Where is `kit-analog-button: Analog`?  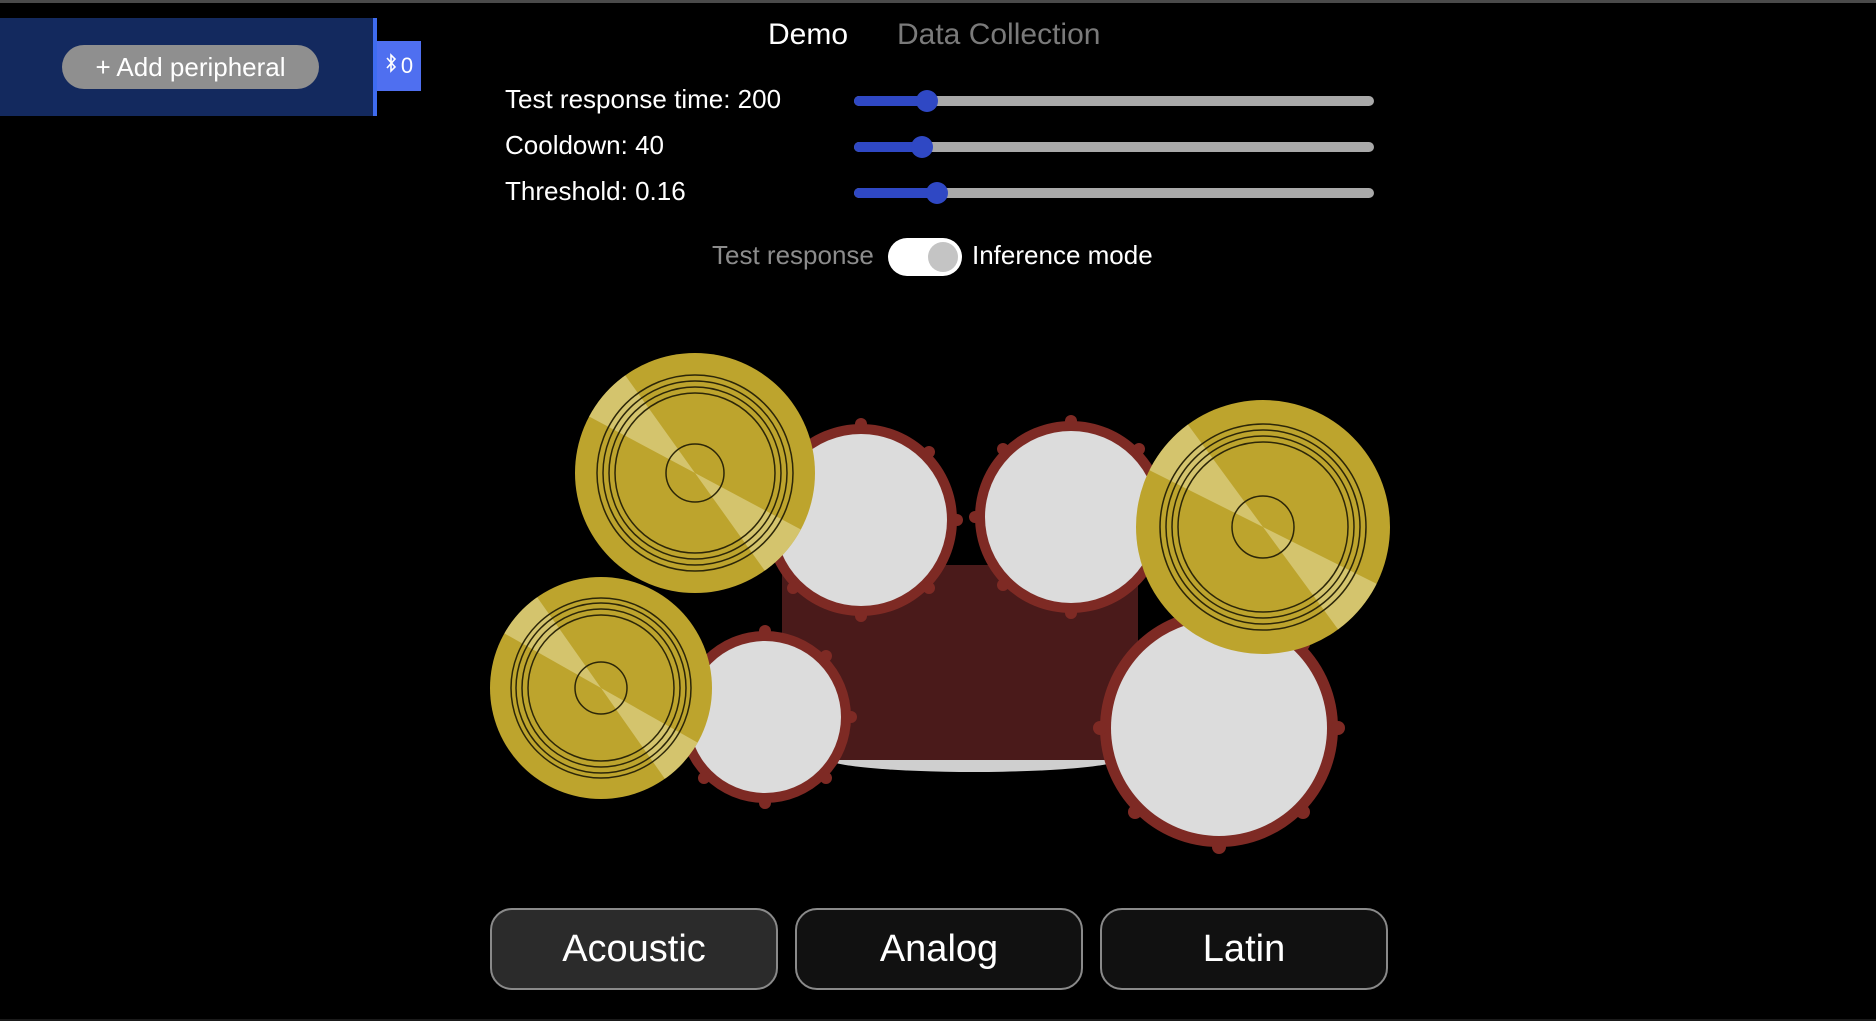 kit-analog-button: Analog is located at coordinates (939, 949).